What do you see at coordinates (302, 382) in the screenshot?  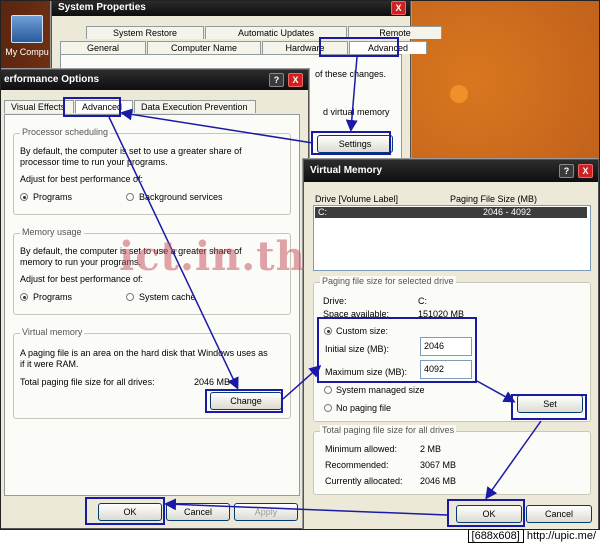 I see `arrow-change-to-custom-size` at bounding box center [302, 382].